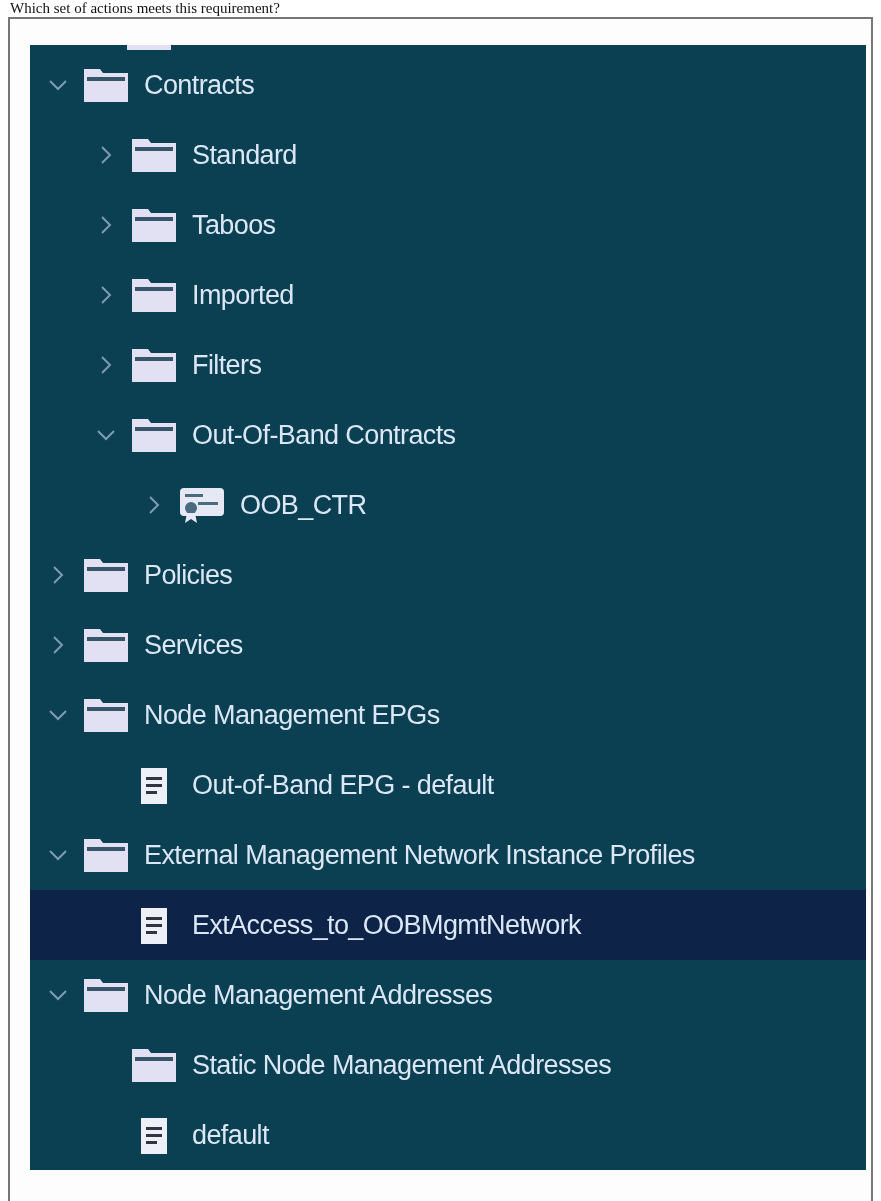 This screenshot has width=881, height=1201. What do you see at coordinates (188, 575) in the screenshot?
I see `tree-item-label: Policies` at bounding box center [188, 575].